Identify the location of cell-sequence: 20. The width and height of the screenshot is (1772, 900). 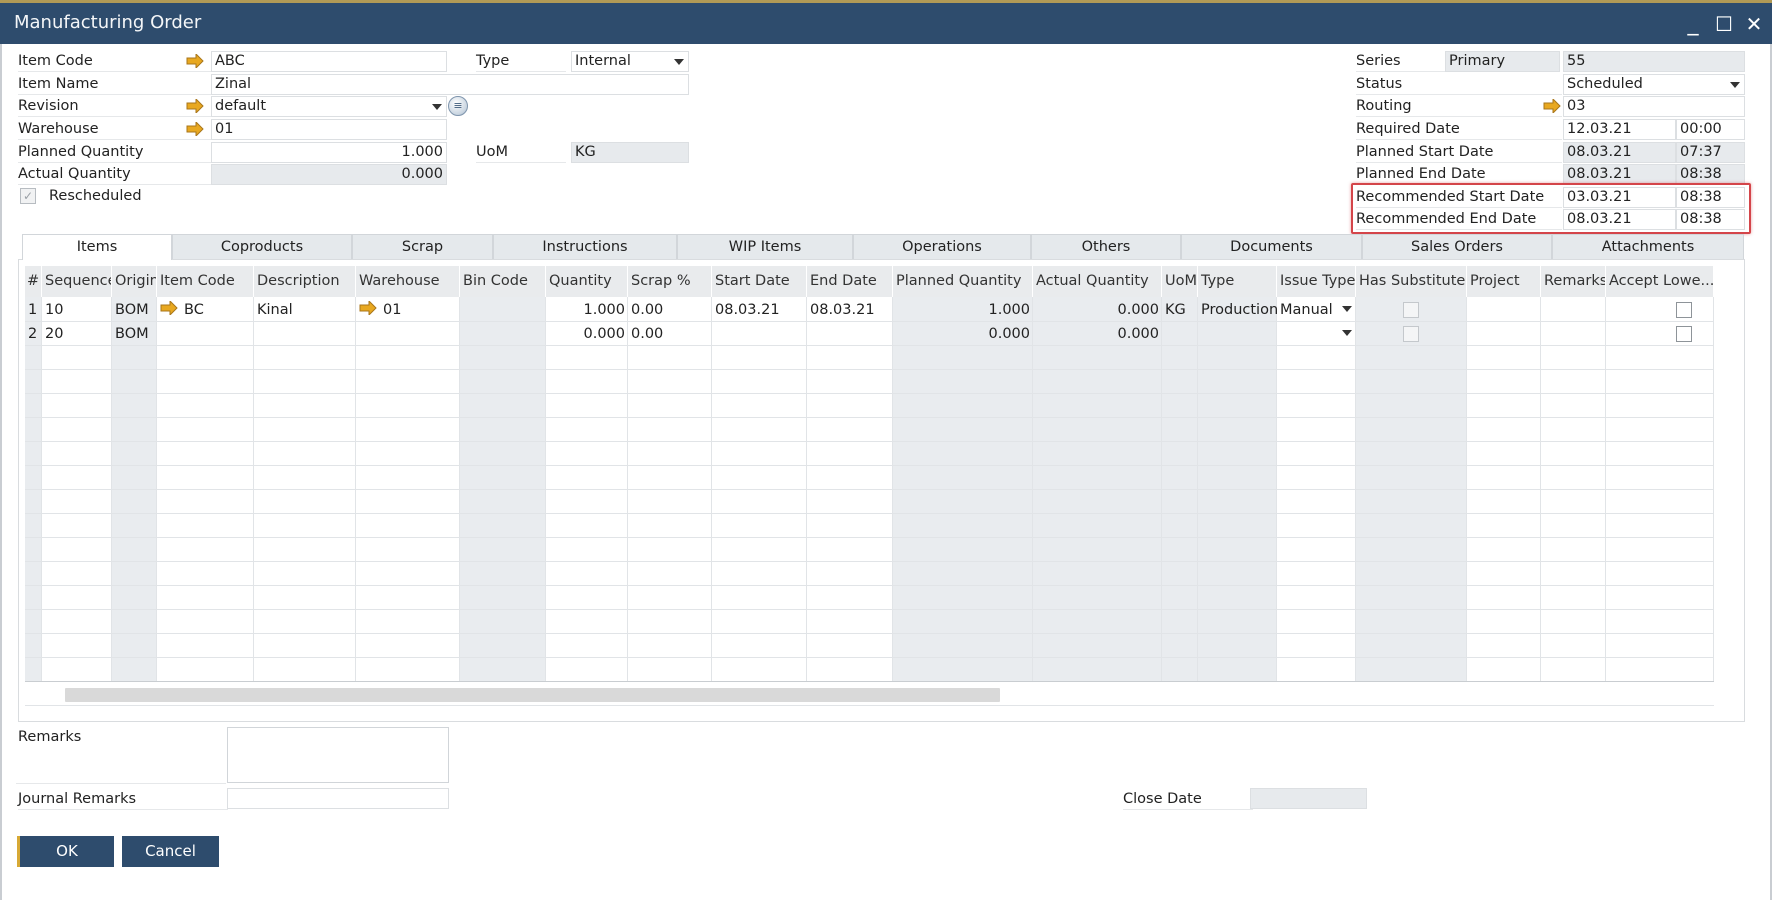
(77, 334).